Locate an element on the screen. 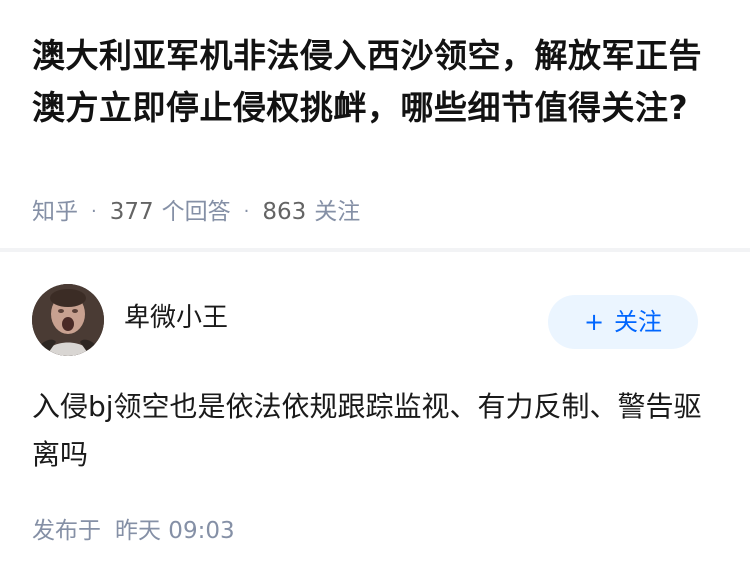 The image size is (750, 582). avatar-image is located at coordinates (68, 320).